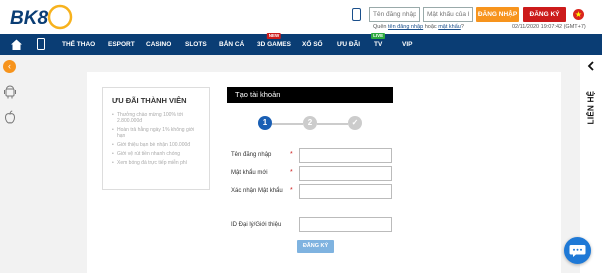 This screenshot has width=602, height=273. Describe the element at coordinates (256, 225) in the screenshot. I see `referral-label: ID Đại lý/Giới thiệu` at that location.